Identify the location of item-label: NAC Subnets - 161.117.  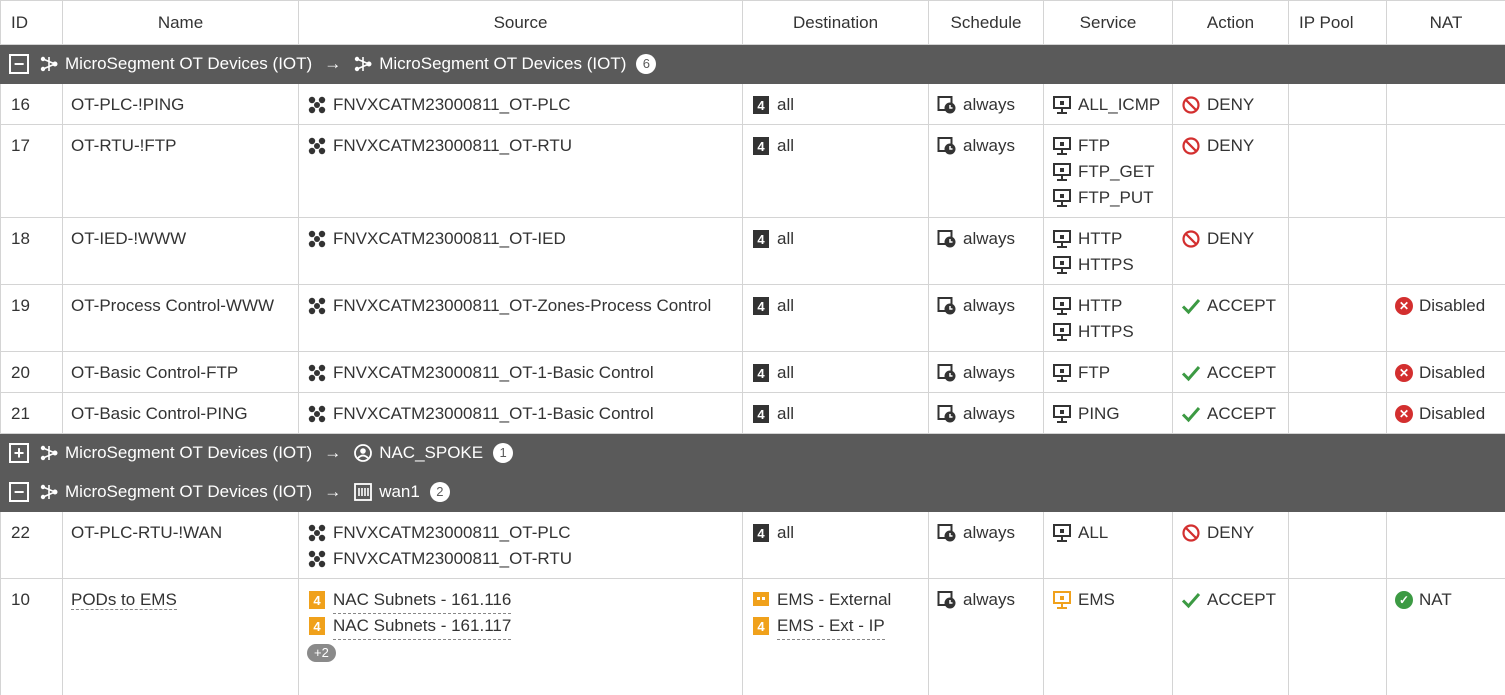
(422, 626).